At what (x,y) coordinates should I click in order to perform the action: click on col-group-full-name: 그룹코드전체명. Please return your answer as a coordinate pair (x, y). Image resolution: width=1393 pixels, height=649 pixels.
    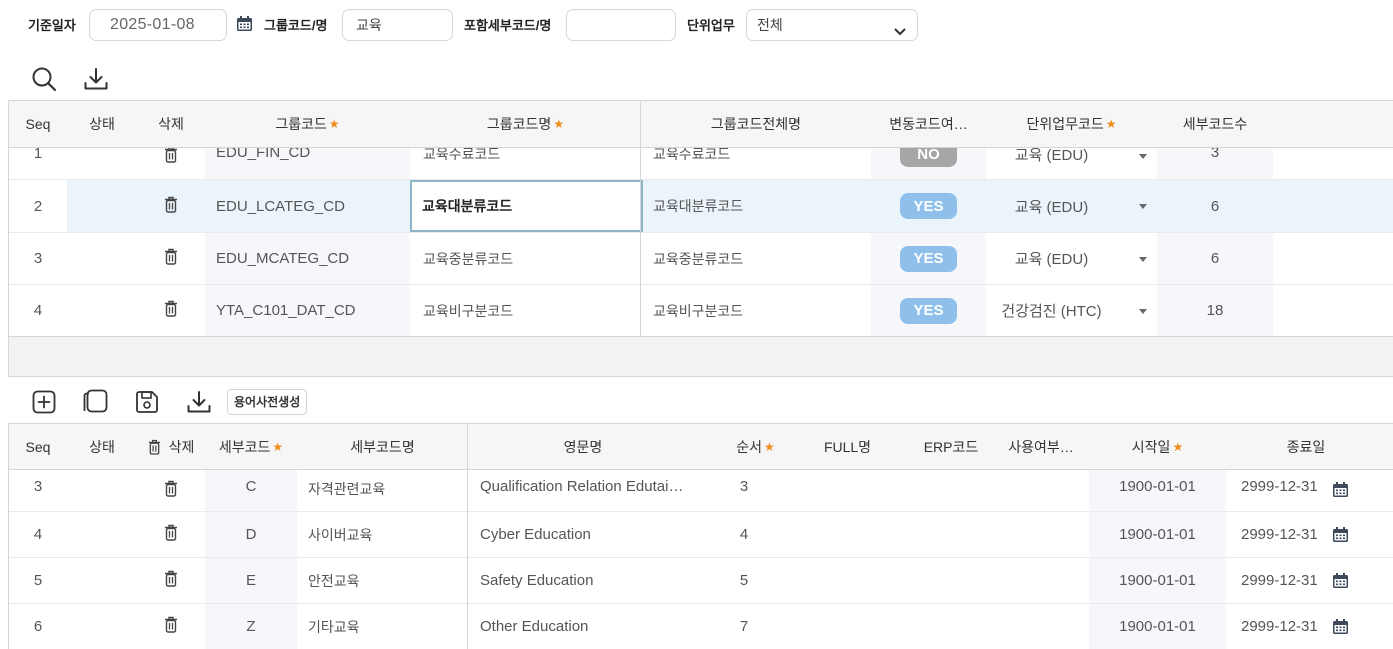
    Looking at the image, I should click on (756, 124).